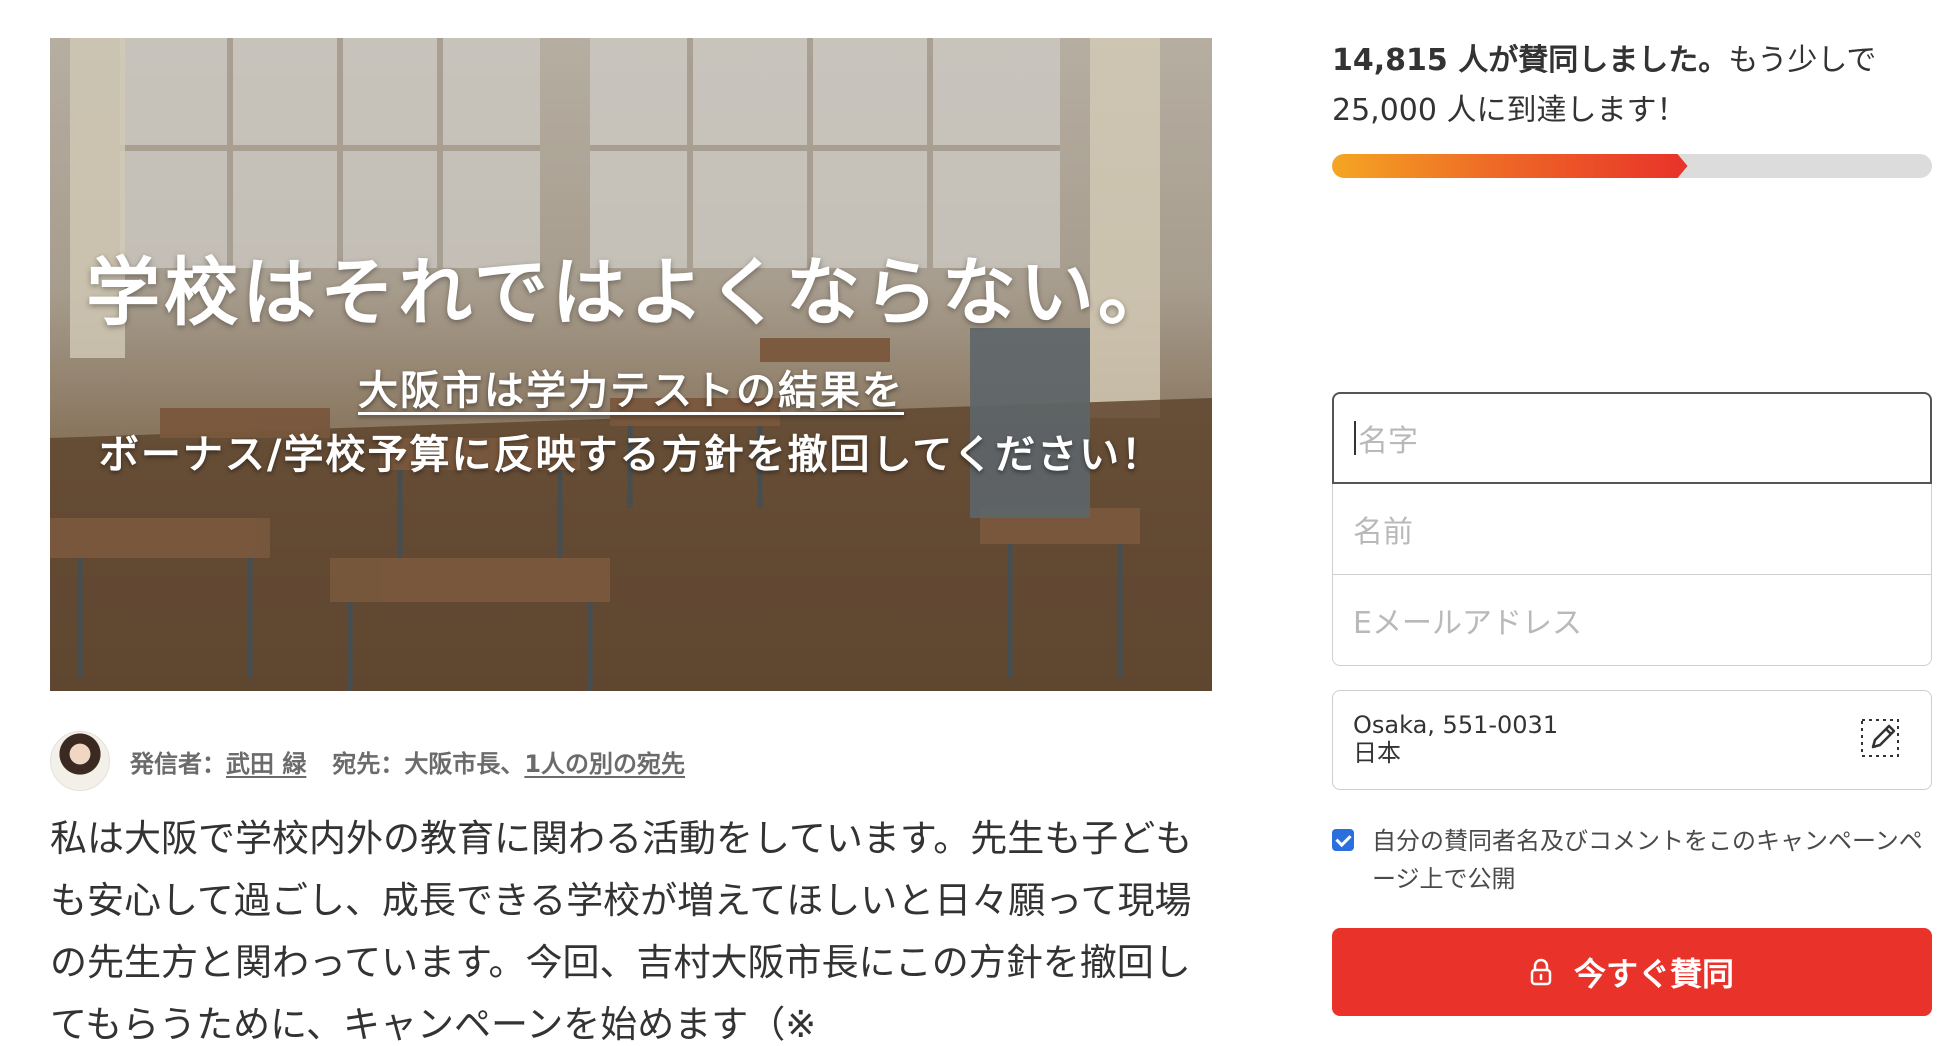  Describe the element at coordinates (266, 761) in the screenshot. I see `starter-name-link: 武田 緑` at that location.